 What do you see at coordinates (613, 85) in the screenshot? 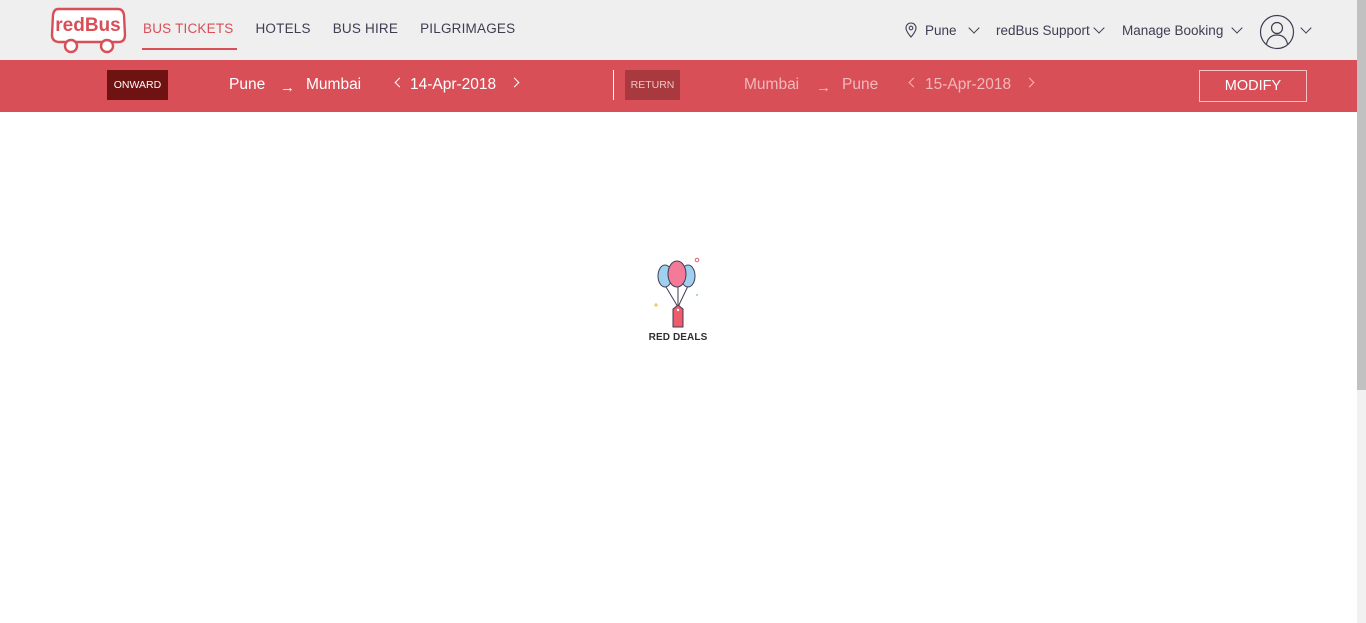
I see `divider` at bounding box center [613, 85].